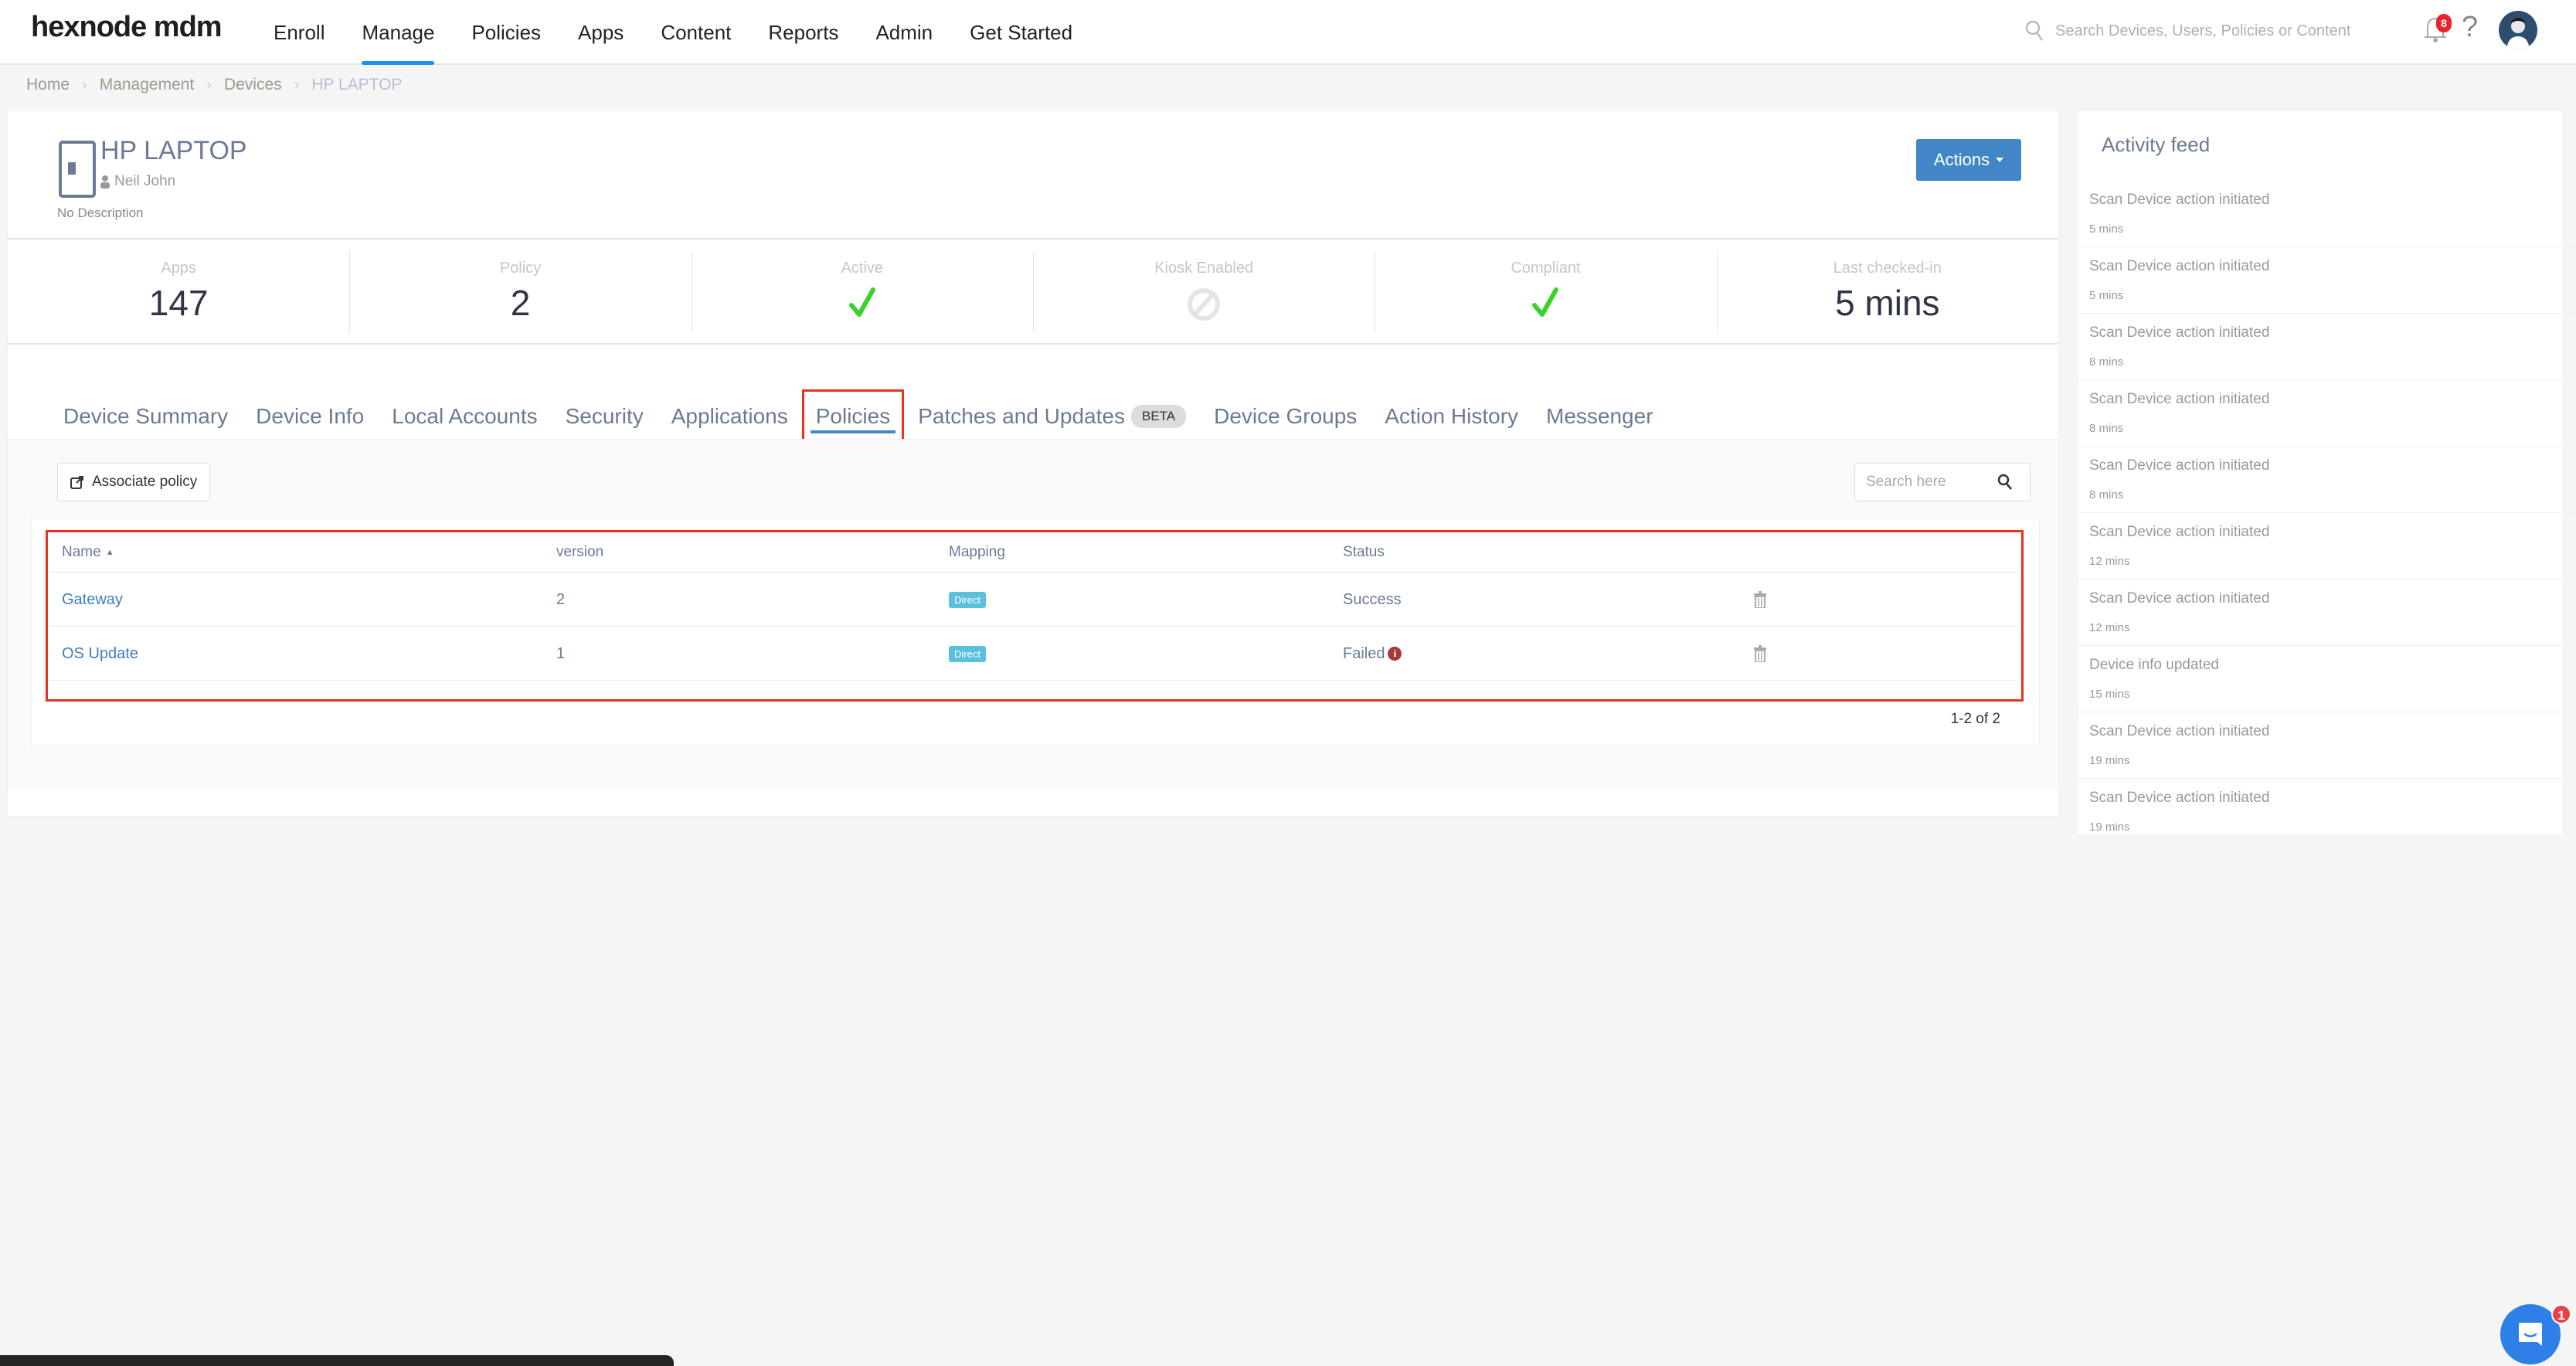 This screenshot has height=1366, width=2576. I want to click on owner-name: Neil John, so click(144, 181).